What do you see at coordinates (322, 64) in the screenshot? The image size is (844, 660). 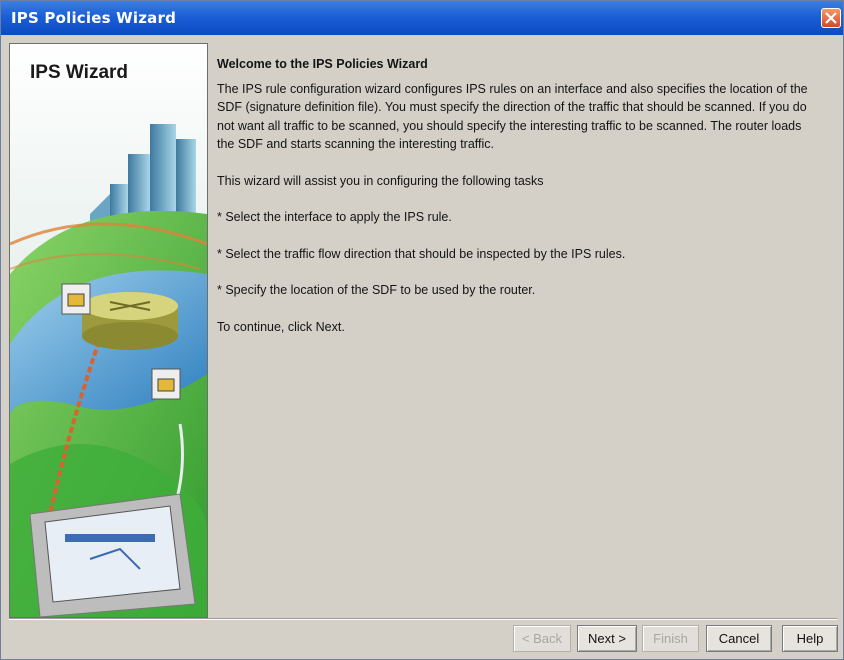 I see `welcome-heading: Welcome to the IPS Policies Wizard` at bounding box center [322, 64].